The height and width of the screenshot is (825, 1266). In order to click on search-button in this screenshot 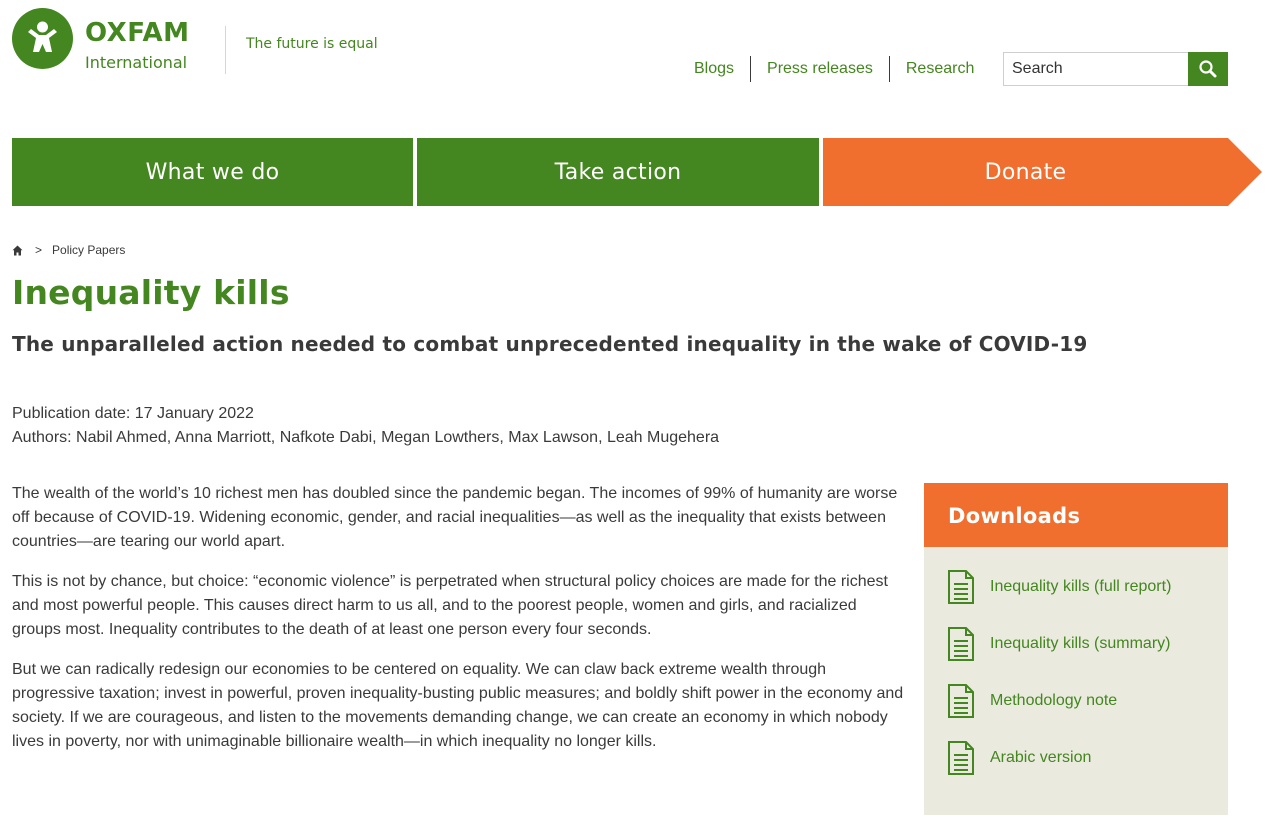, I will do `click(1208, 69)`.